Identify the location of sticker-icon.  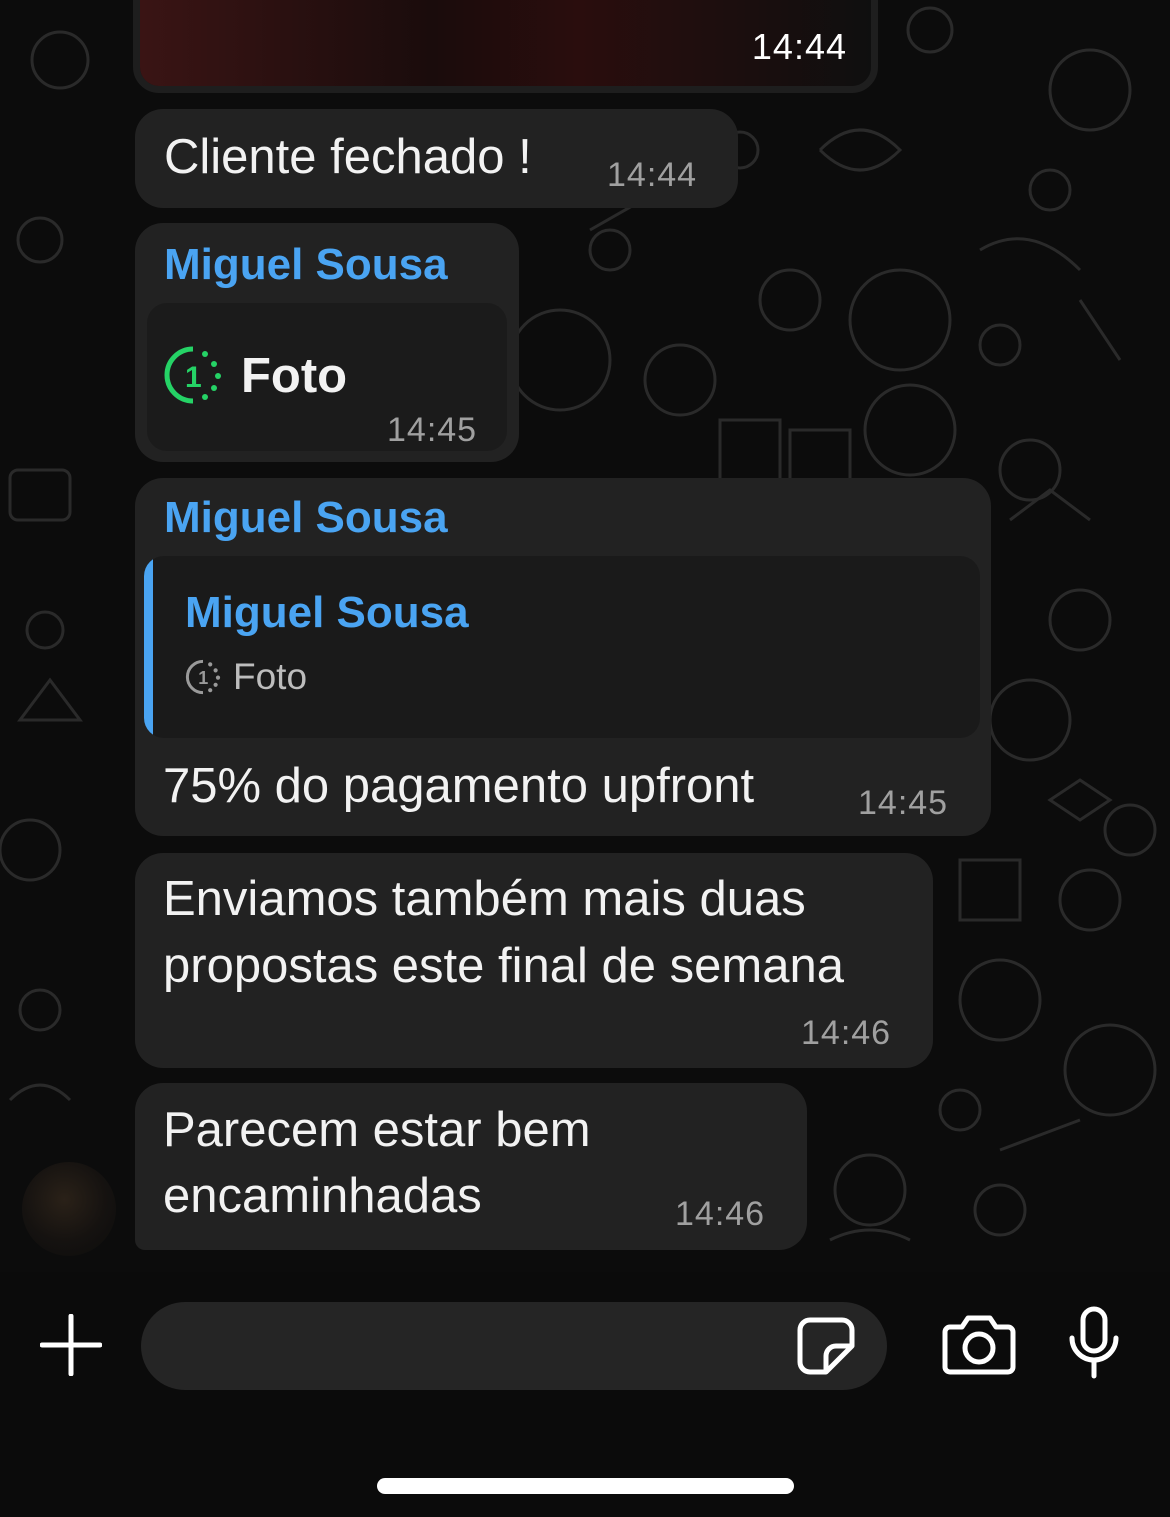
(826, 1346).